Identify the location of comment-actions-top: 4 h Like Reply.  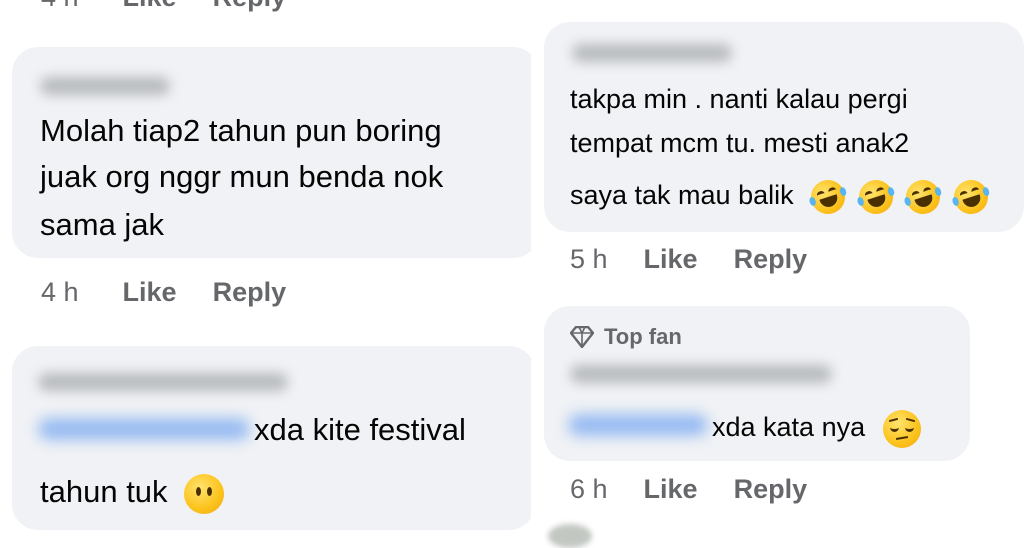
(181, 6).